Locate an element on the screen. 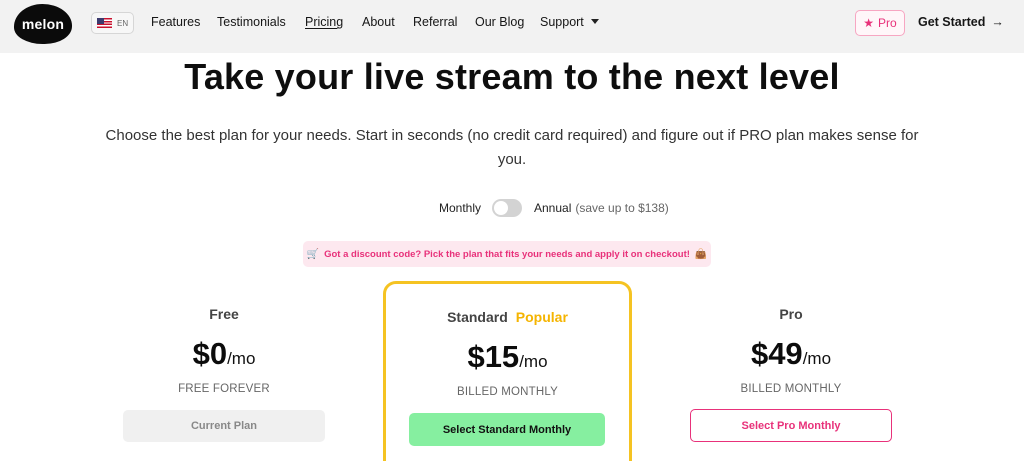 The height and width of the screenshot is (461, 1024). melon-logo: melon is located at coordinates (43, 24).